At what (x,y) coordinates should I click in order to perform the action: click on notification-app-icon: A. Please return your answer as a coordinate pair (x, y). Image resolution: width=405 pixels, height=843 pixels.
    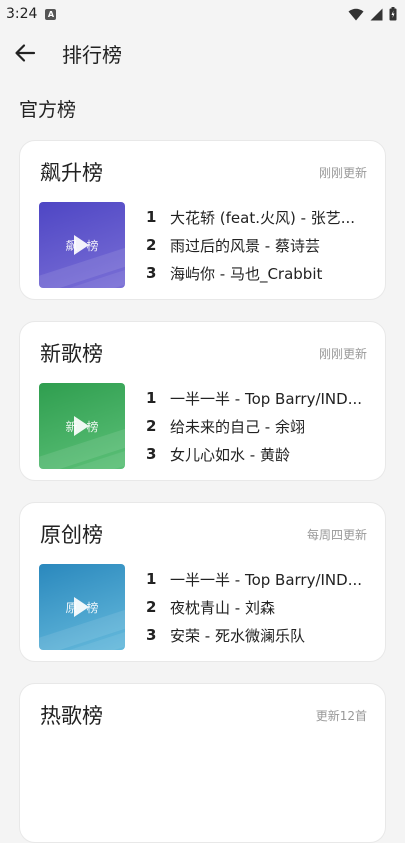
    Looking at the image, I should click on (51, 14).